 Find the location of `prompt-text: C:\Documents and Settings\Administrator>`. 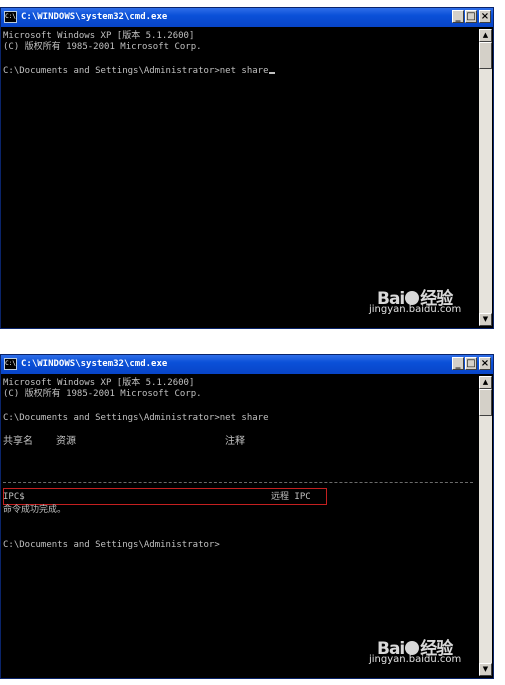

prompt-text: C:\Documents and Settings\Administrator> is located at coordinates (111, 545).